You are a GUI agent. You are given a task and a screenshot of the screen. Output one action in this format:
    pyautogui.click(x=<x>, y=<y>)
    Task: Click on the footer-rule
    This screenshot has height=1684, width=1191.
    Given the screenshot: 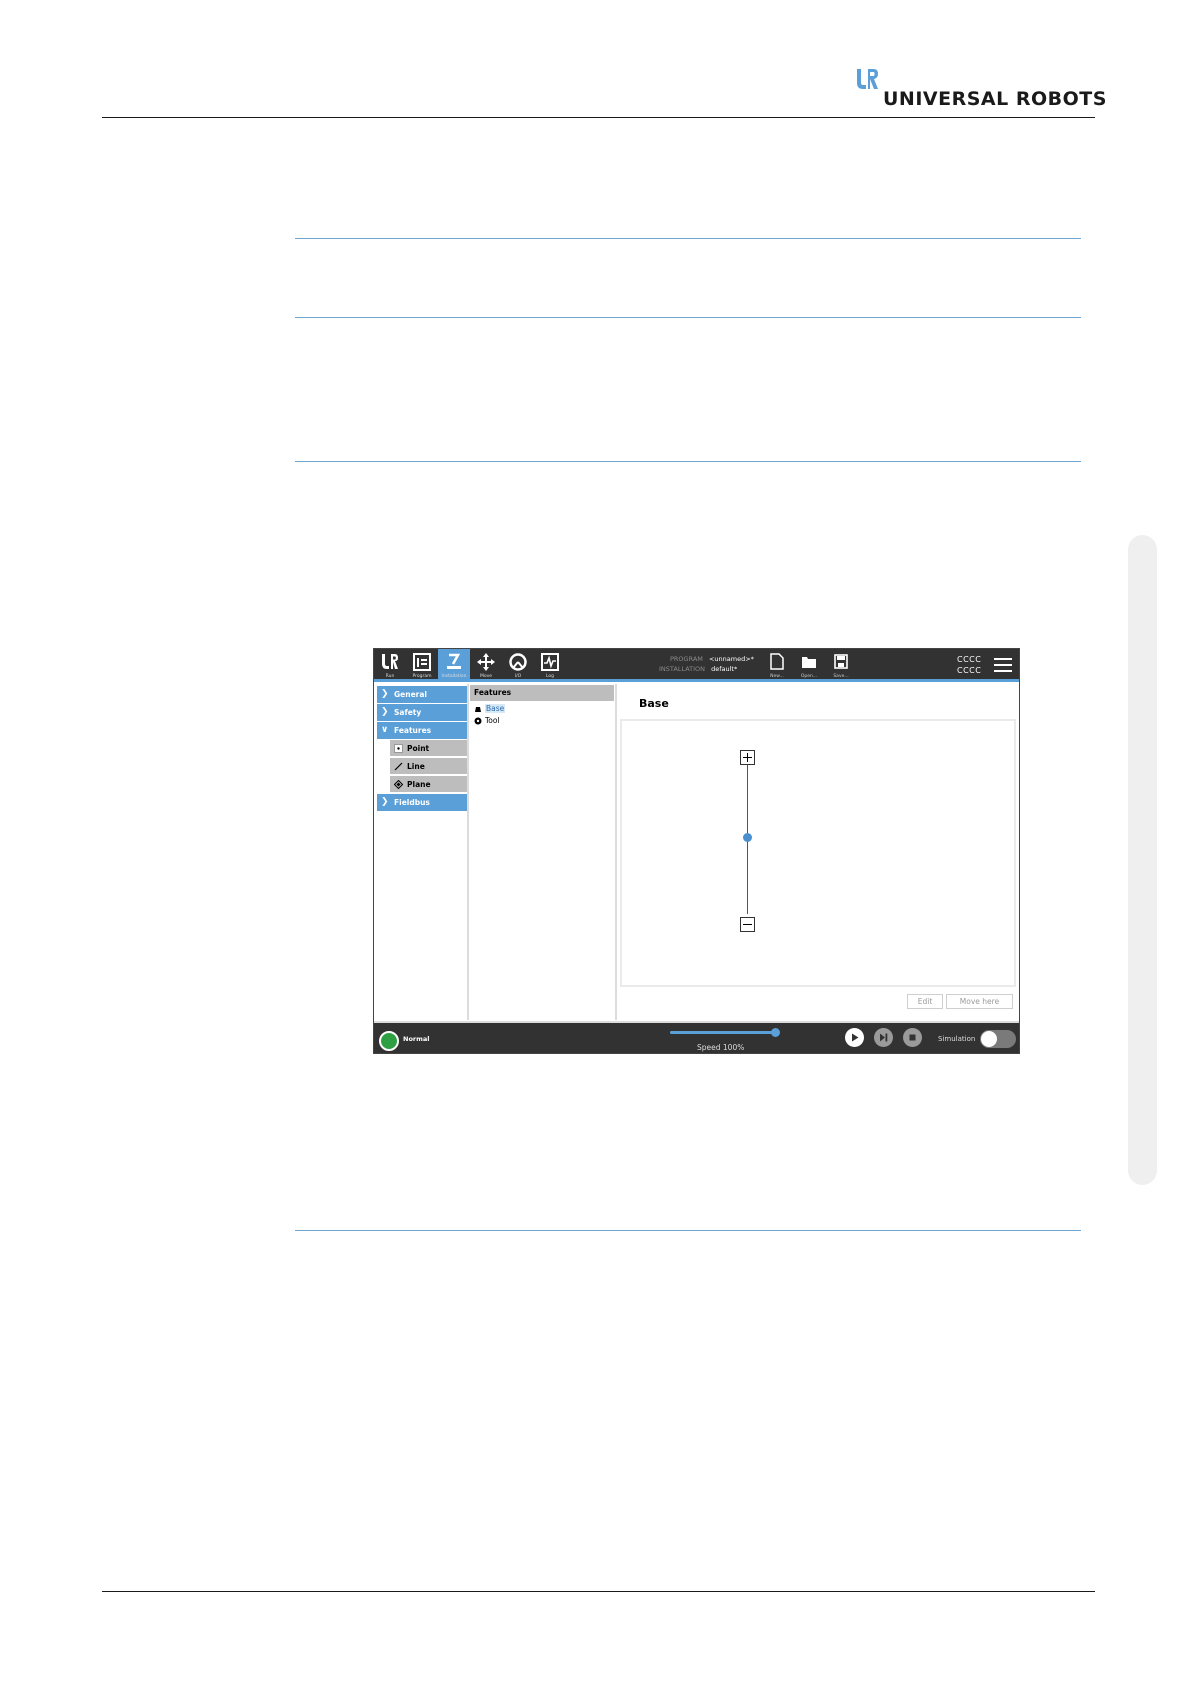 What is the action you would take?
    pyautogui.click(x=598, y=1591)
    